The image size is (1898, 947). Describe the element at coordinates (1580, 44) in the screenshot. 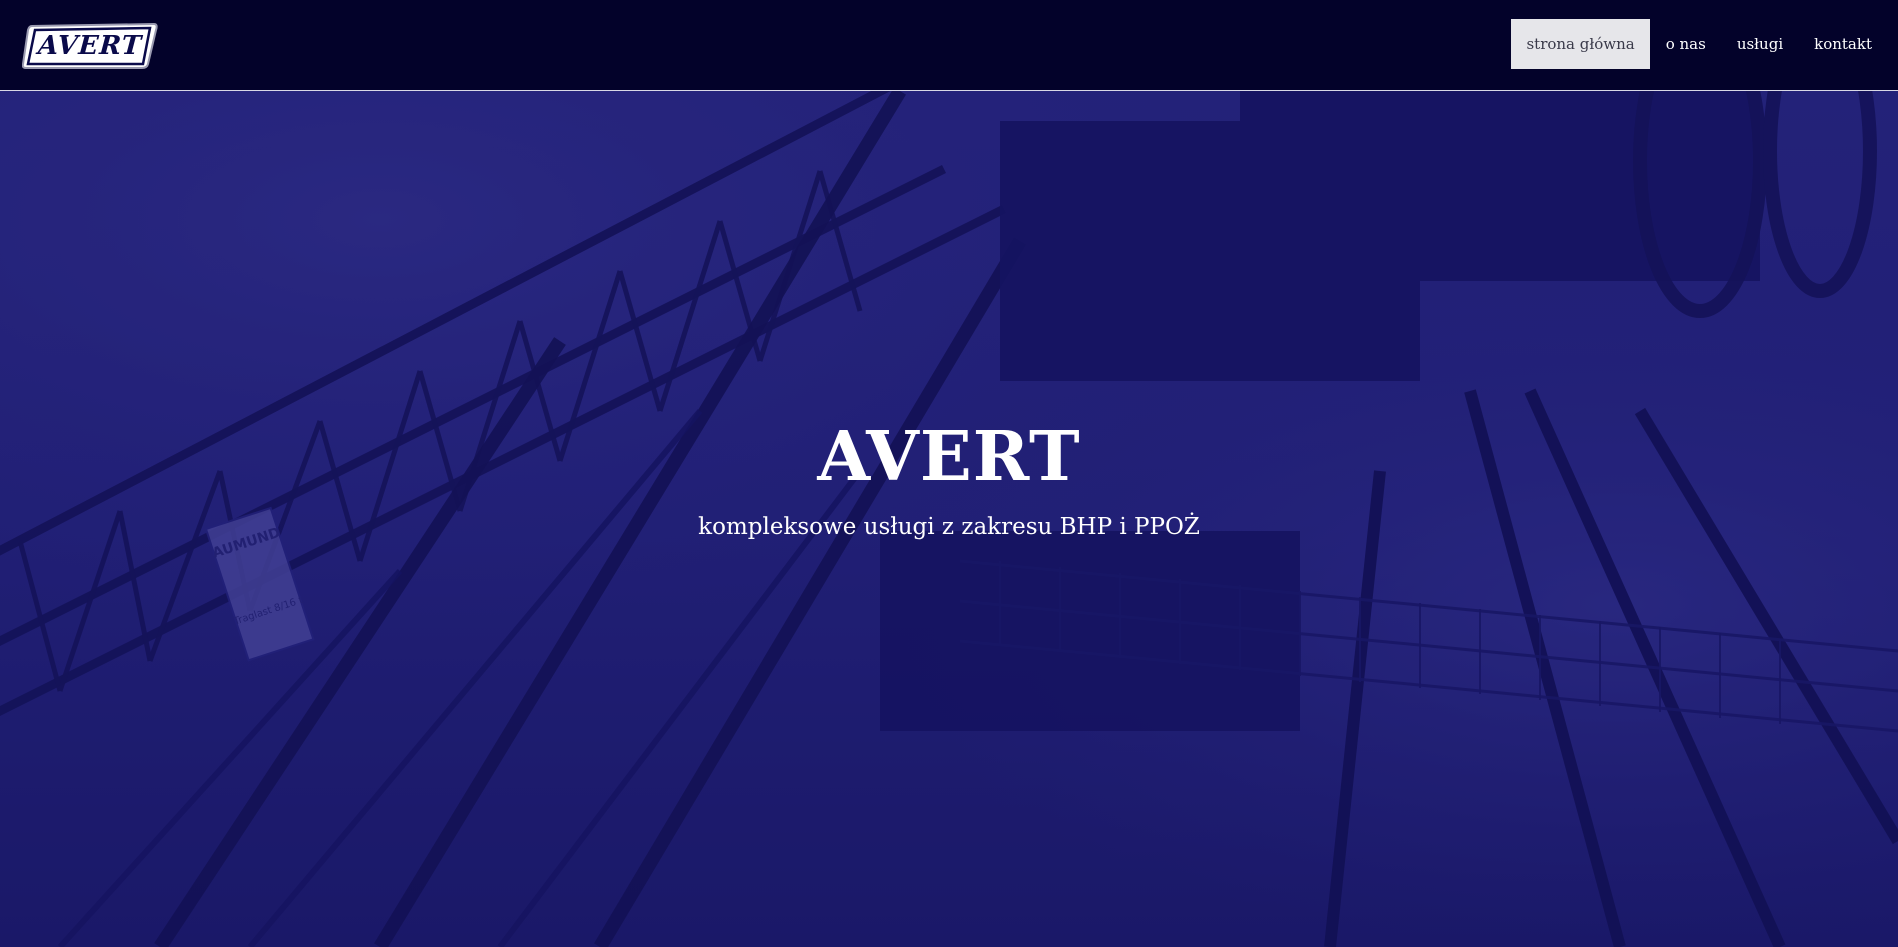

I see `nav-item-strona-glowna: strona główna` at that location.